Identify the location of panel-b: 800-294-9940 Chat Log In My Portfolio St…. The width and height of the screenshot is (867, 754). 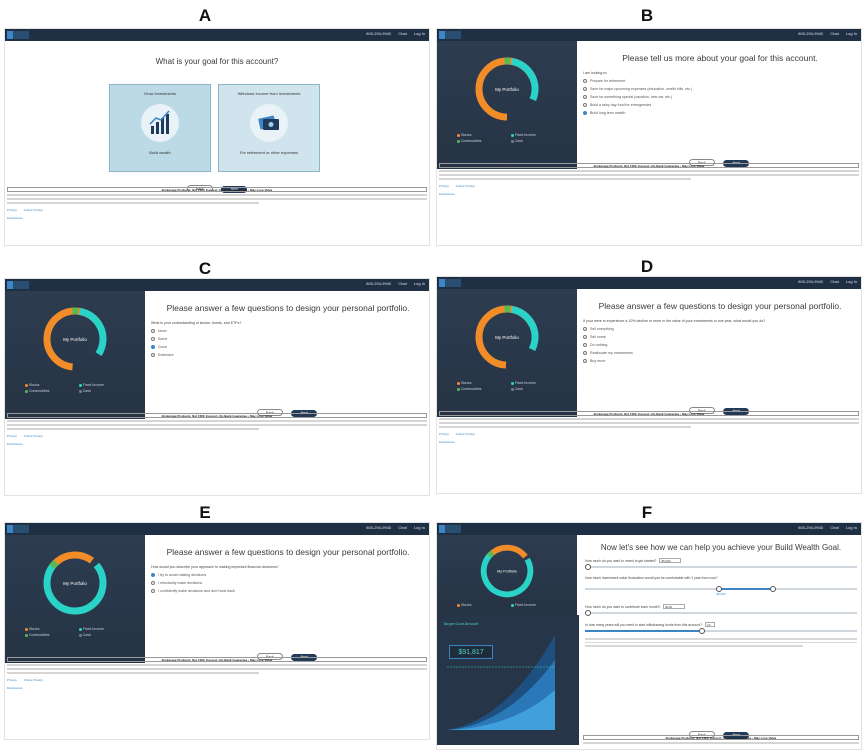
(649, 137).